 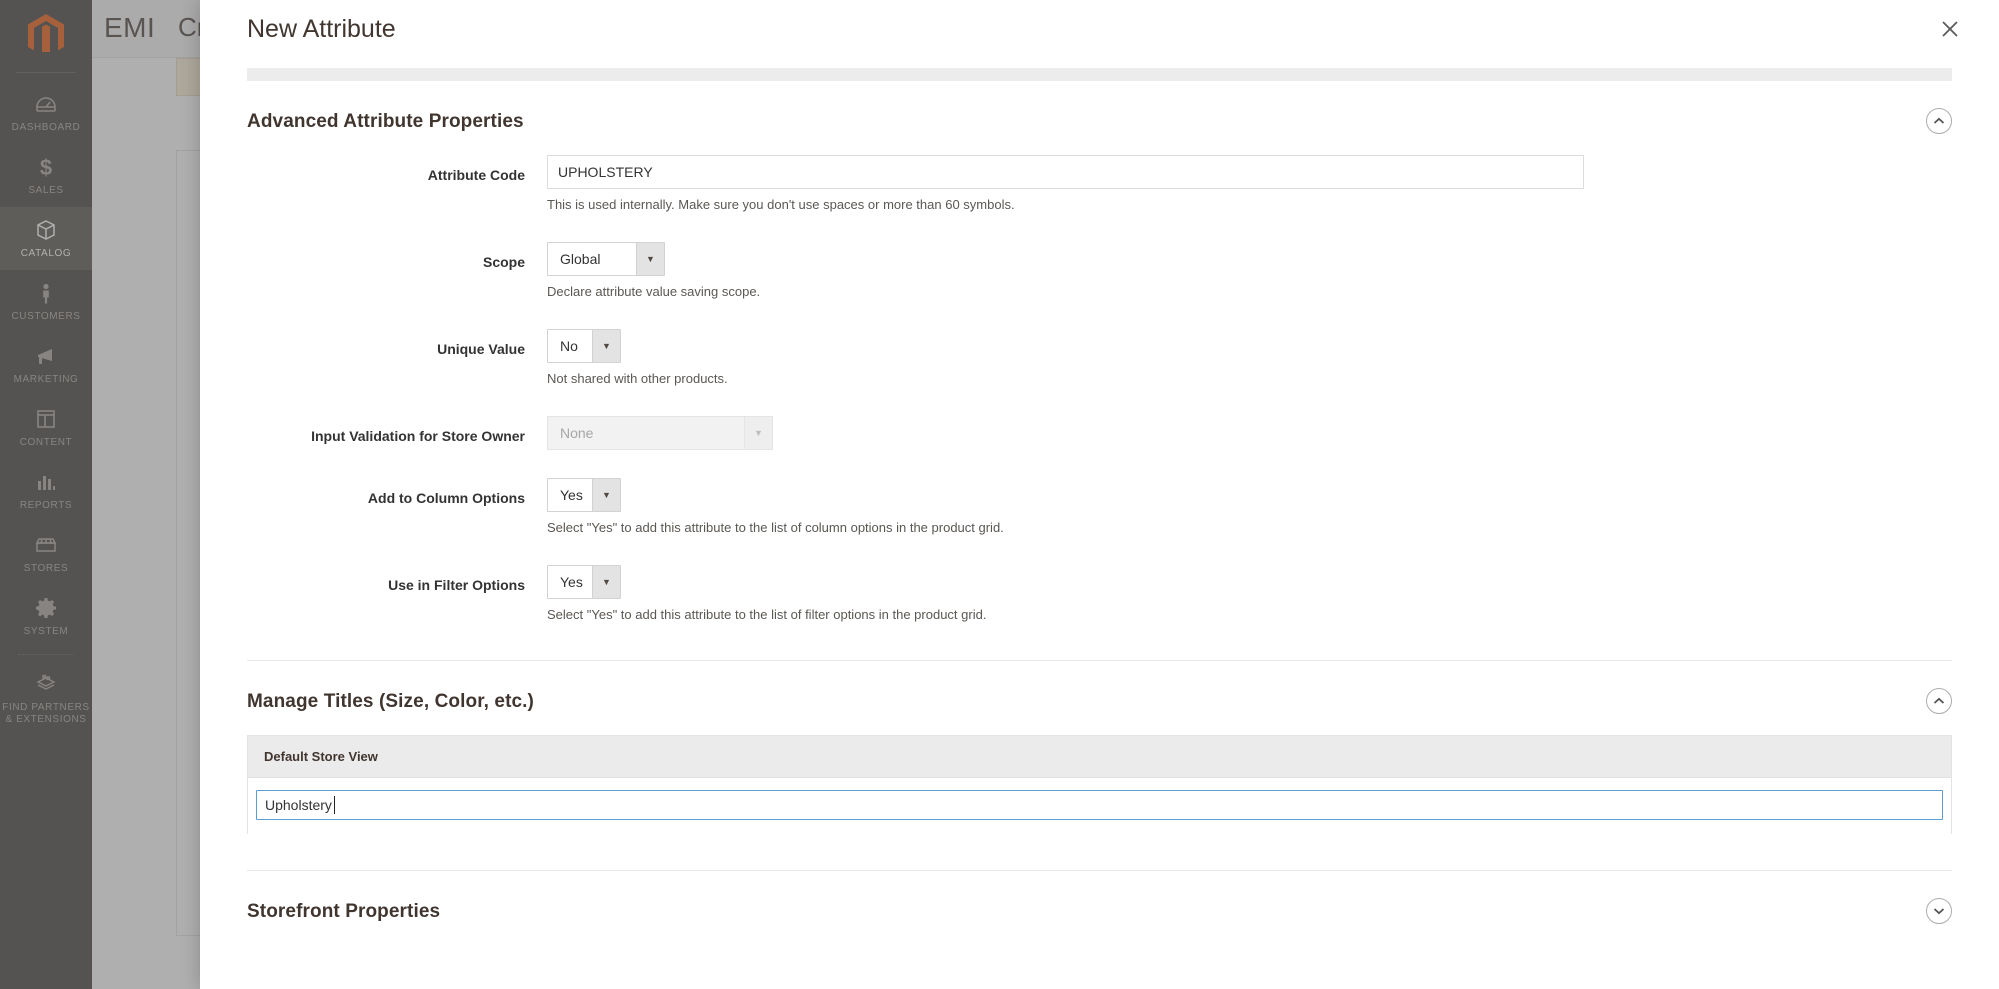 I want to click on close-icon, so click(x=1950, y=29).